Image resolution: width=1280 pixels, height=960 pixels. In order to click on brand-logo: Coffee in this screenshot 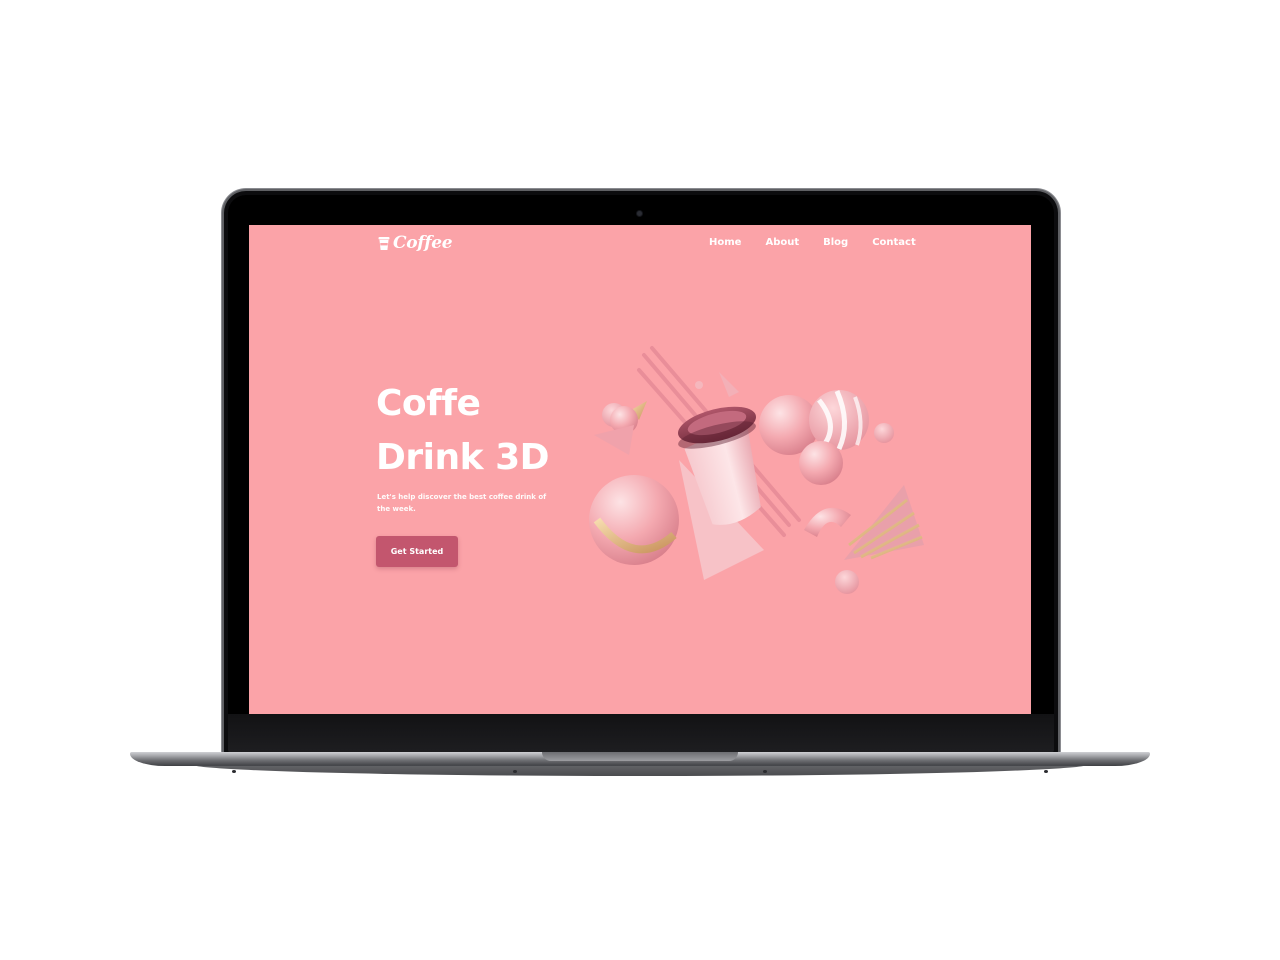, I will do `click(415, 243)`.